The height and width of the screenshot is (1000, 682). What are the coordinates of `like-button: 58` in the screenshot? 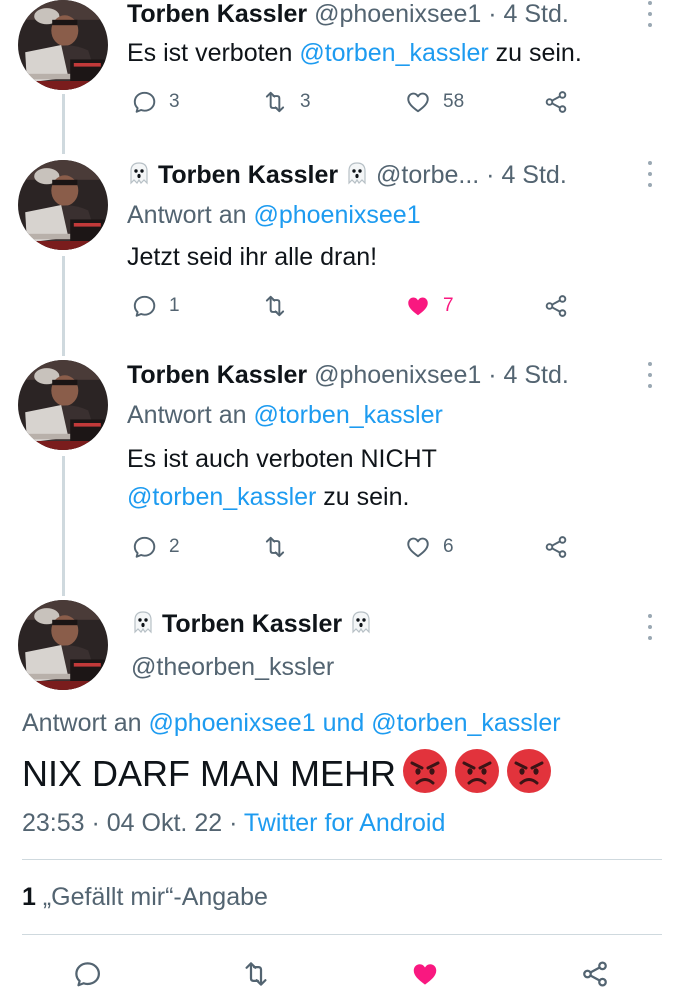 It's located at (434, 102).